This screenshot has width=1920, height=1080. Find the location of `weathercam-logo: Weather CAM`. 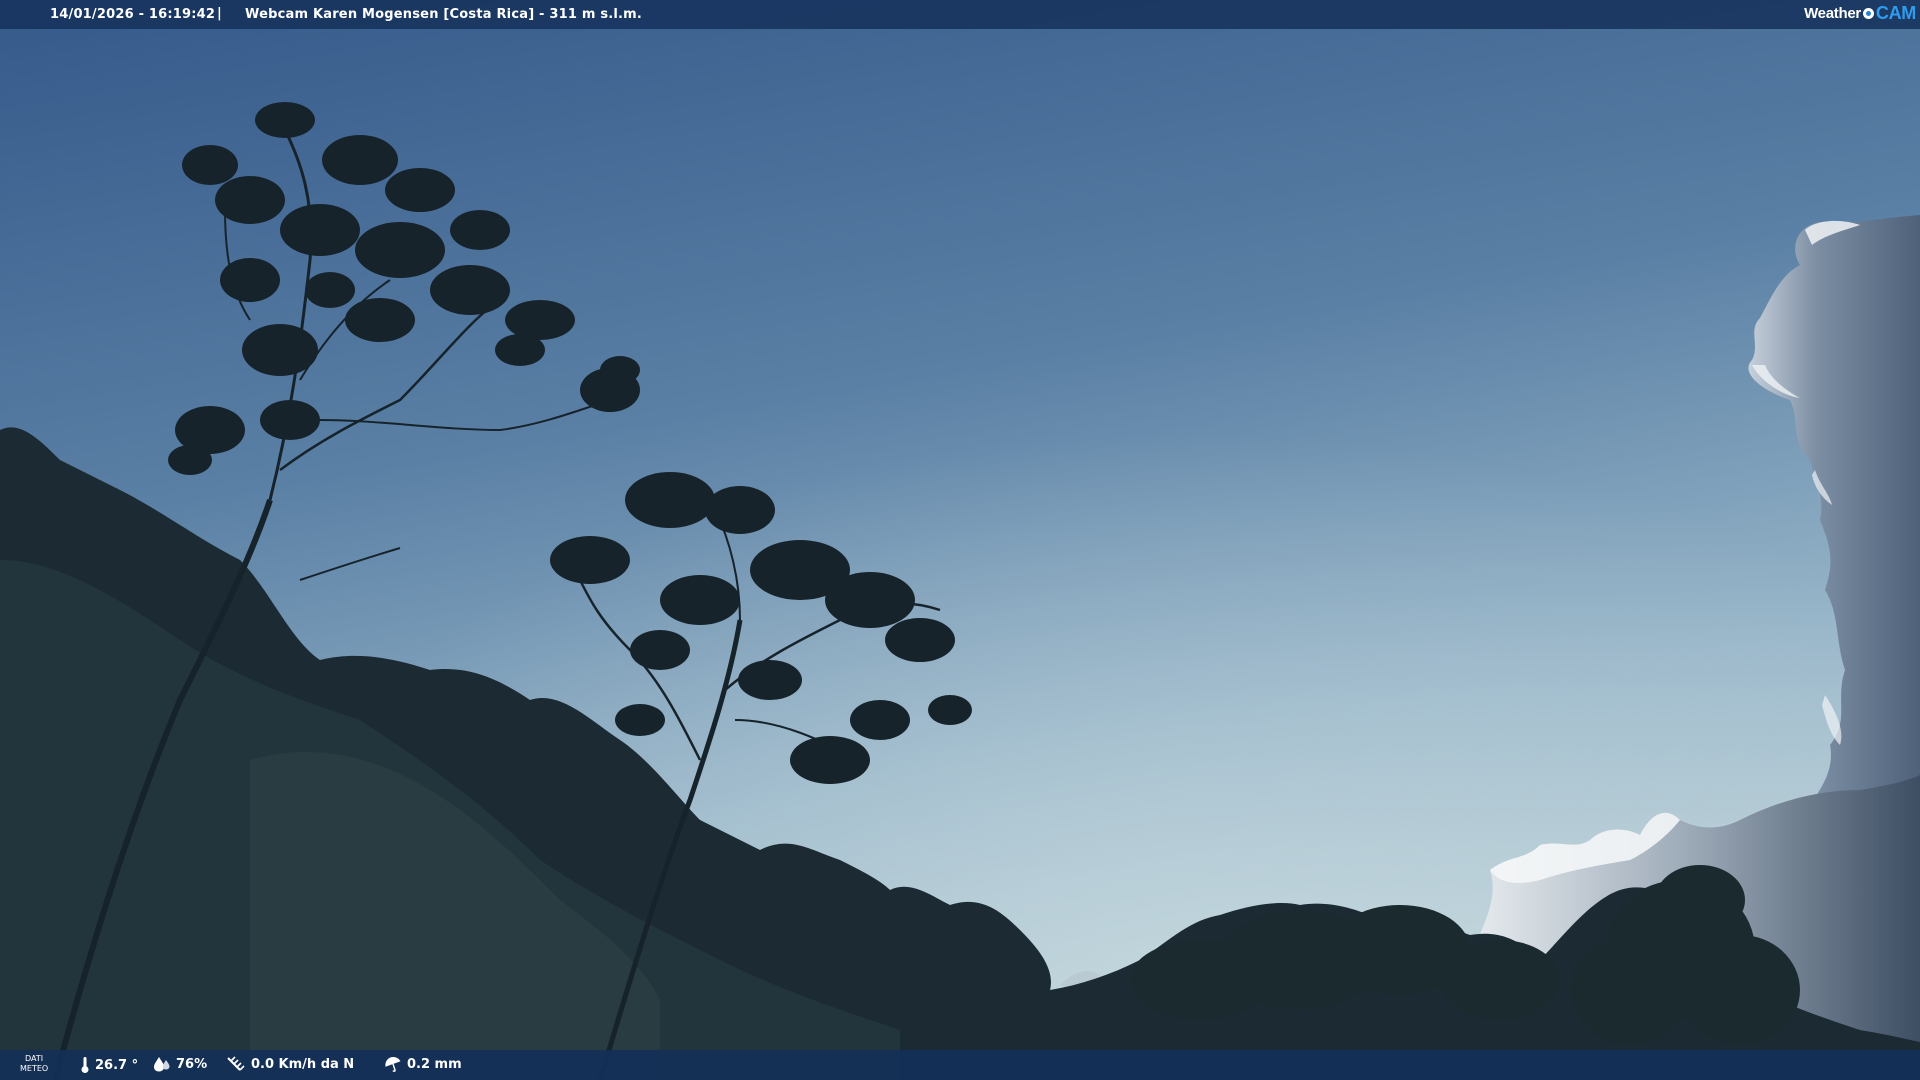

weathercam-logo: Weather CAM is located at coordinates (1860, 13).